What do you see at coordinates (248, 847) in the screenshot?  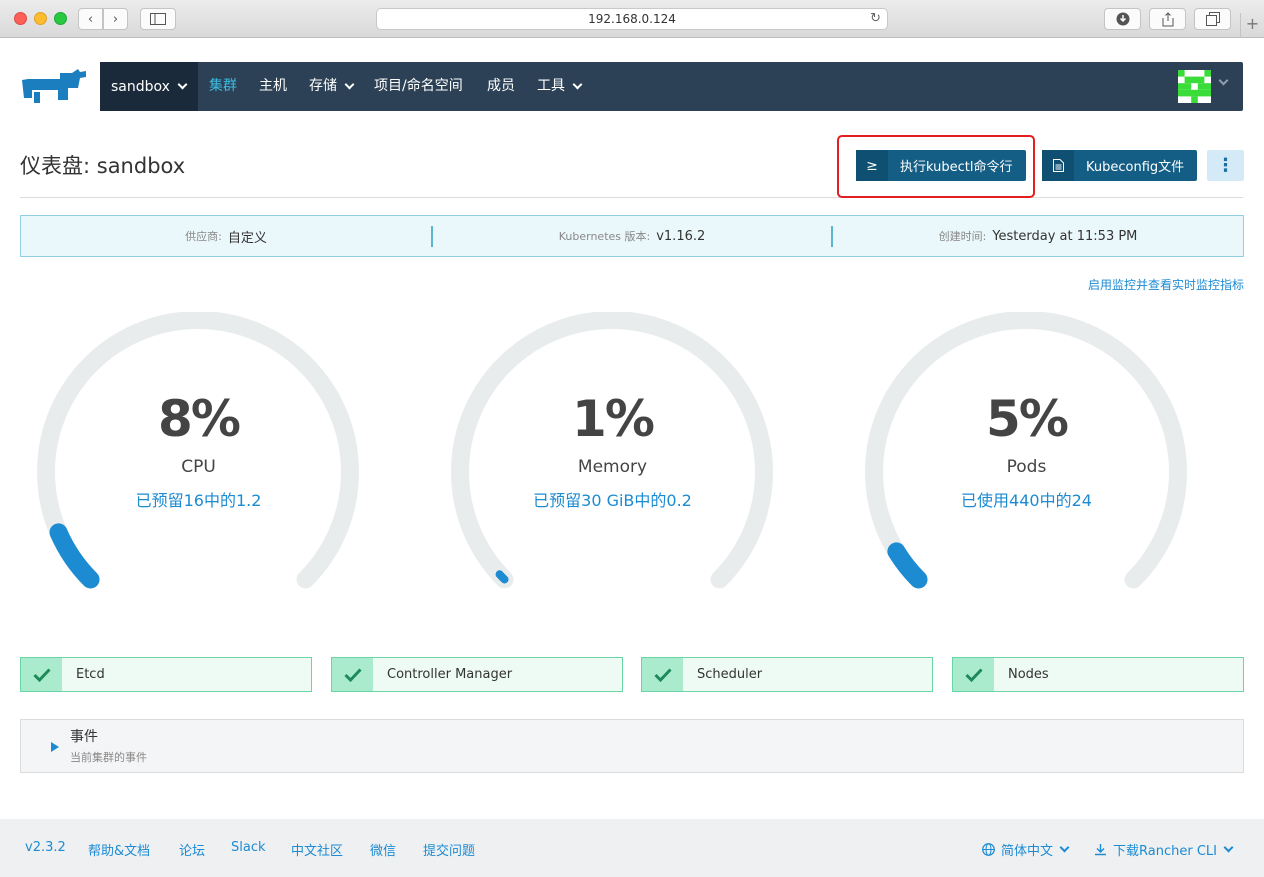 I see `slack-link: Slack` at bounding box center [248, 847].